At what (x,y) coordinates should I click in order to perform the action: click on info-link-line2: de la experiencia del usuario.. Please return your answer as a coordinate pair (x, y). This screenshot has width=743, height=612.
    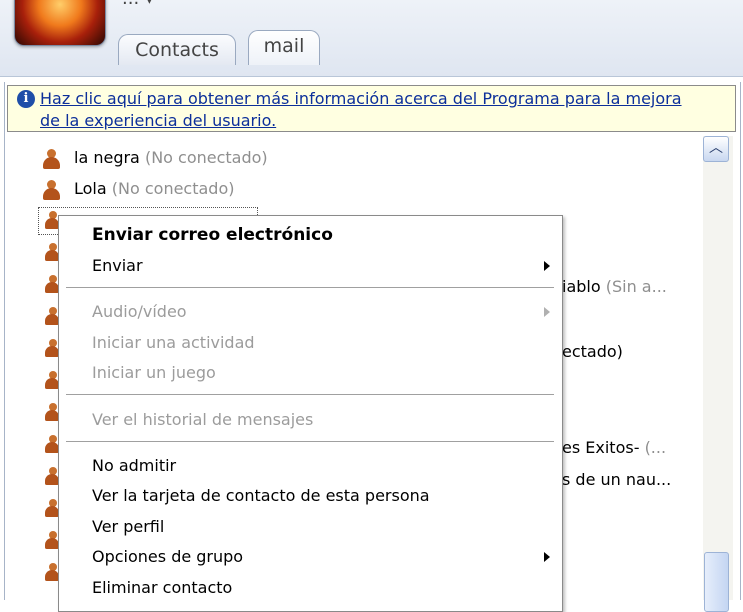
    Looking at the image, I should click on (384, 121).